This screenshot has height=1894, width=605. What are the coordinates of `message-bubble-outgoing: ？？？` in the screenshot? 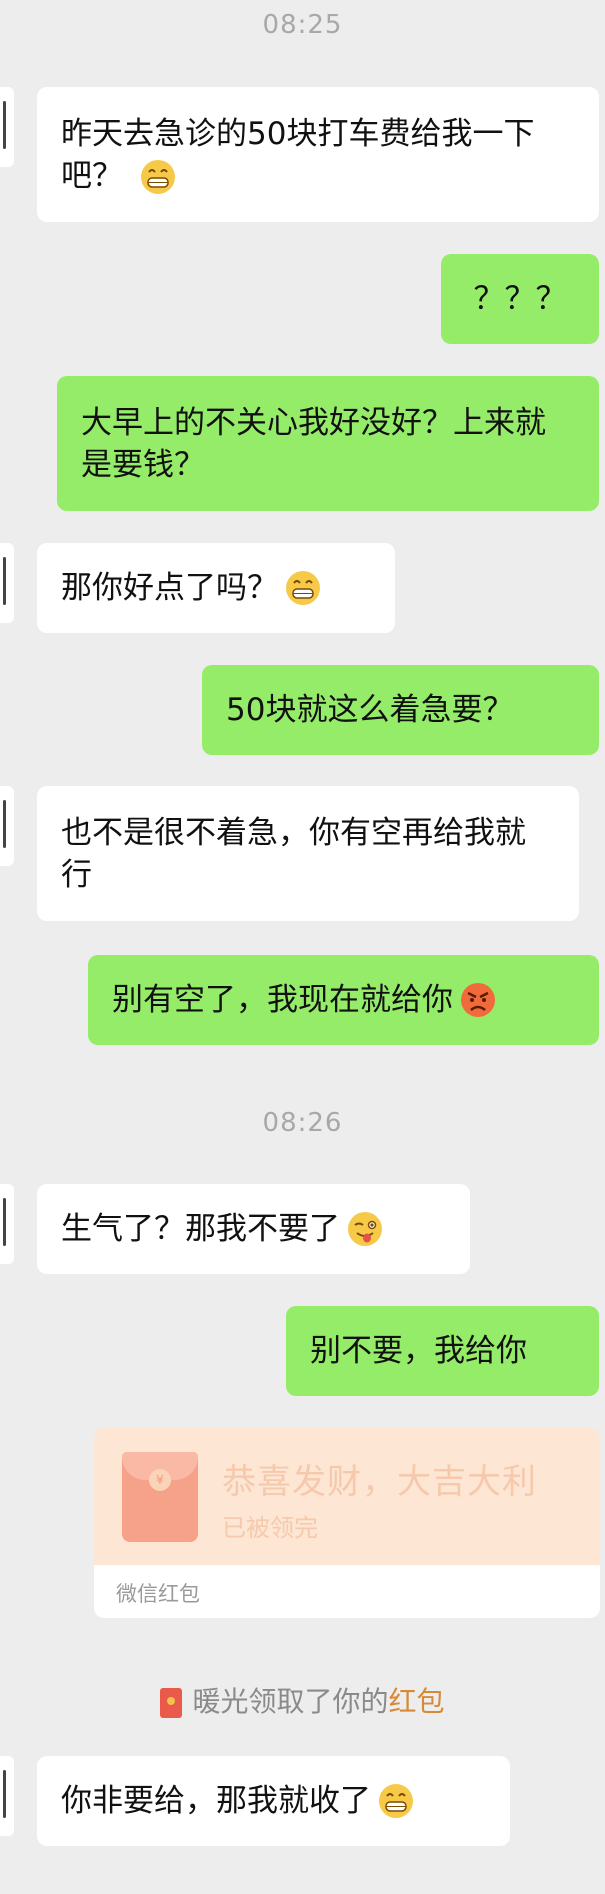 It's located at (520, 299).